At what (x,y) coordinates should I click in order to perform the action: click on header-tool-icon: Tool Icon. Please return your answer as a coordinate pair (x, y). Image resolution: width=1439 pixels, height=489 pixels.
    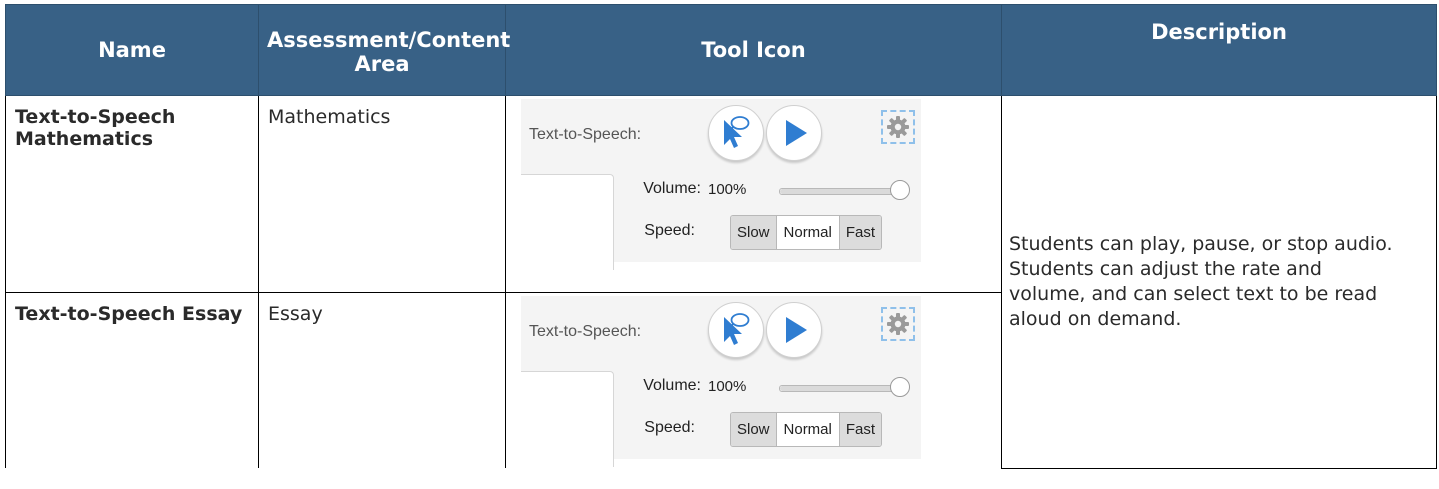
    Looking at the image, I should click on (753, 50).